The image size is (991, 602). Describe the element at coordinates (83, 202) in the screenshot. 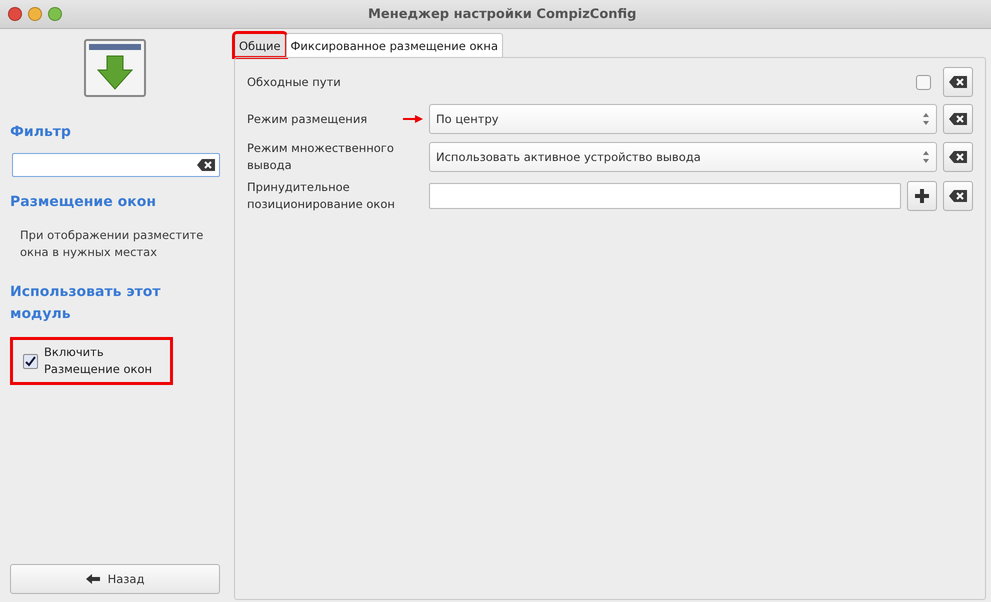

I see `plugin-heading: Размещение окон` at that location.